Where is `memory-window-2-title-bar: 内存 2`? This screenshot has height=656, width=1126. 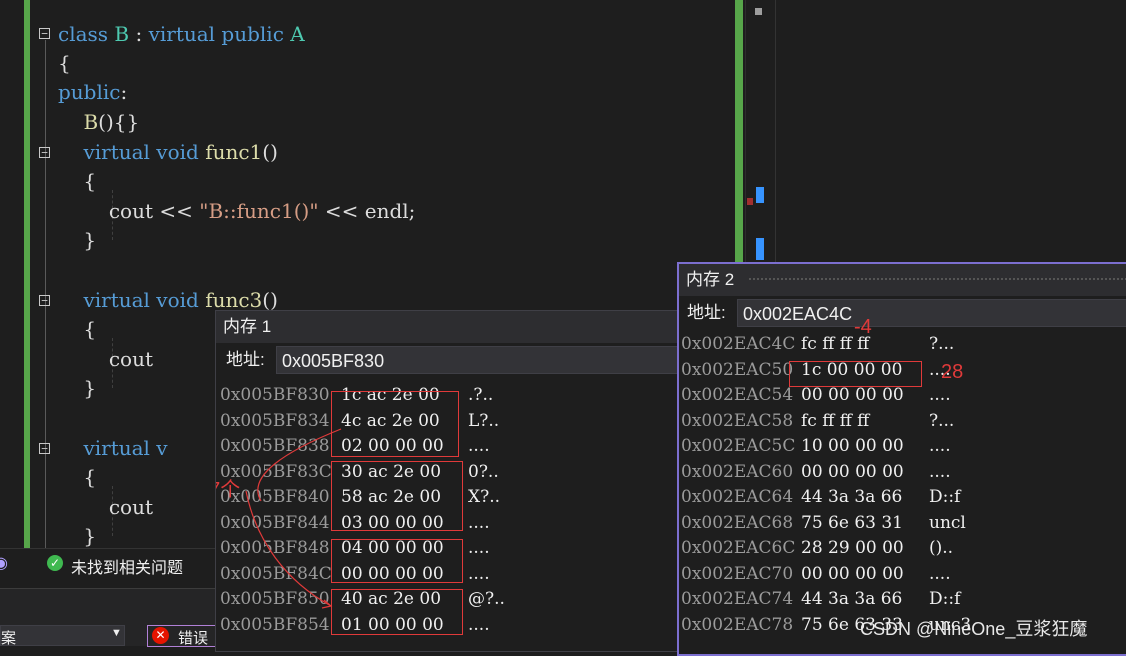 memory-window-2-title-bar: 内存 2 is located at coordinates (902, 280).